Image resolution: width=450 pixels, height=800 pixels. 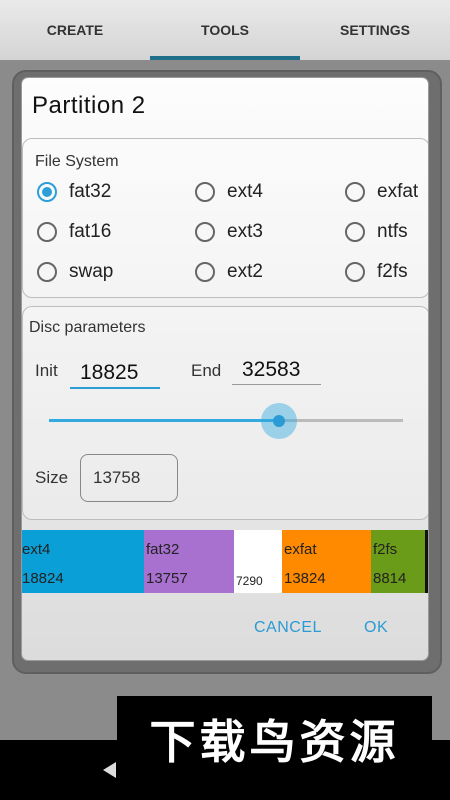 What do you see at coordinates (274, 739) in the screenshot?
I see `watermark-text: 下载鸟资源` at bounding box center [274, 739].